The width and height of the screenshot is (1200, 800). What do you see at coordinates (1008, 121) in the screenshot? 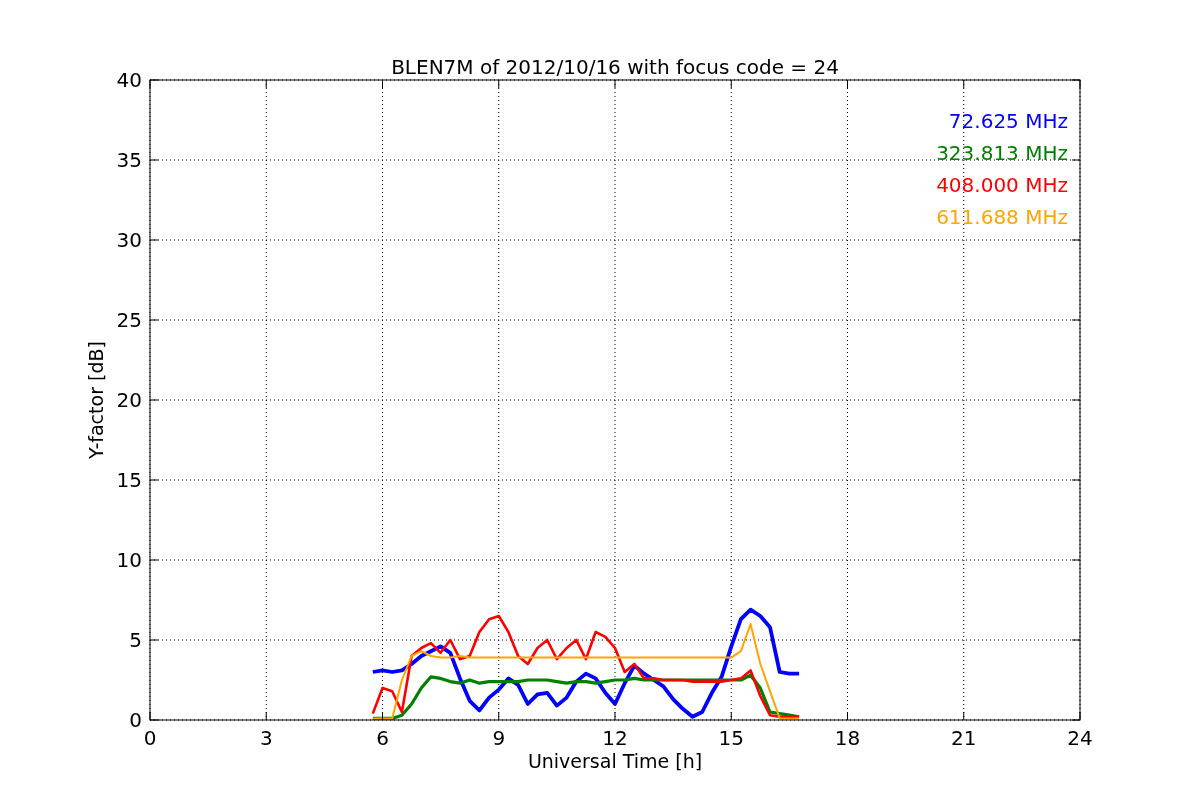
I see `legend-label: 72.625 MHz` at bounding box center [1008, 121].